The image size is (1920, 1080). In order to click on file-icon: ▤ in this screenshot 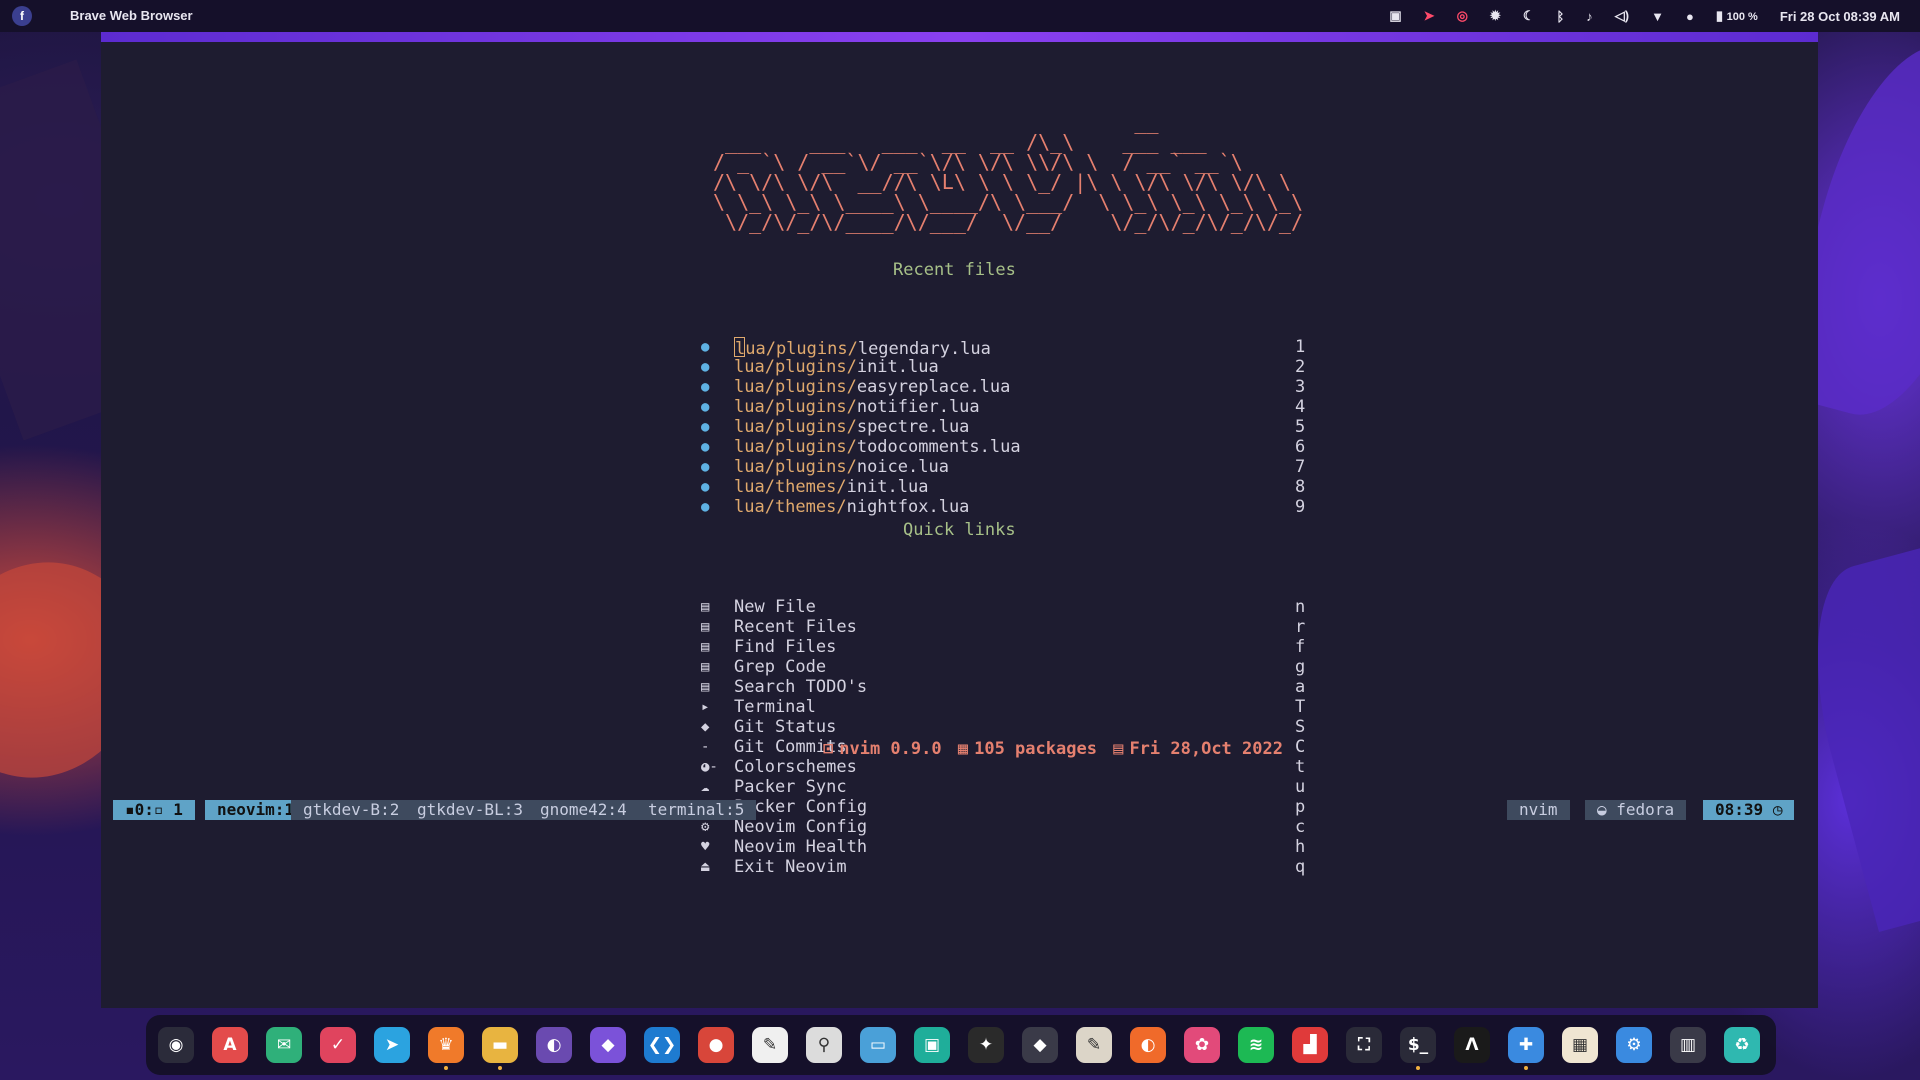, I will do `click(705, 607)`.